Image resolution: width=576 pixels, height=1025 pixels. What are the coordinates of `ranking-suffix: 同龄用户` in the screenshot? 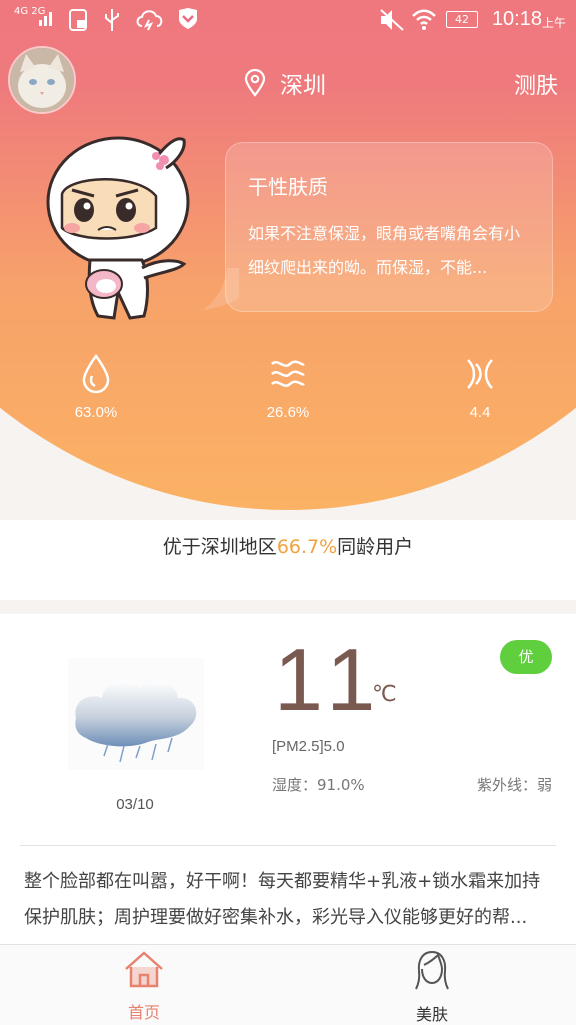 It's located at (375, 547).